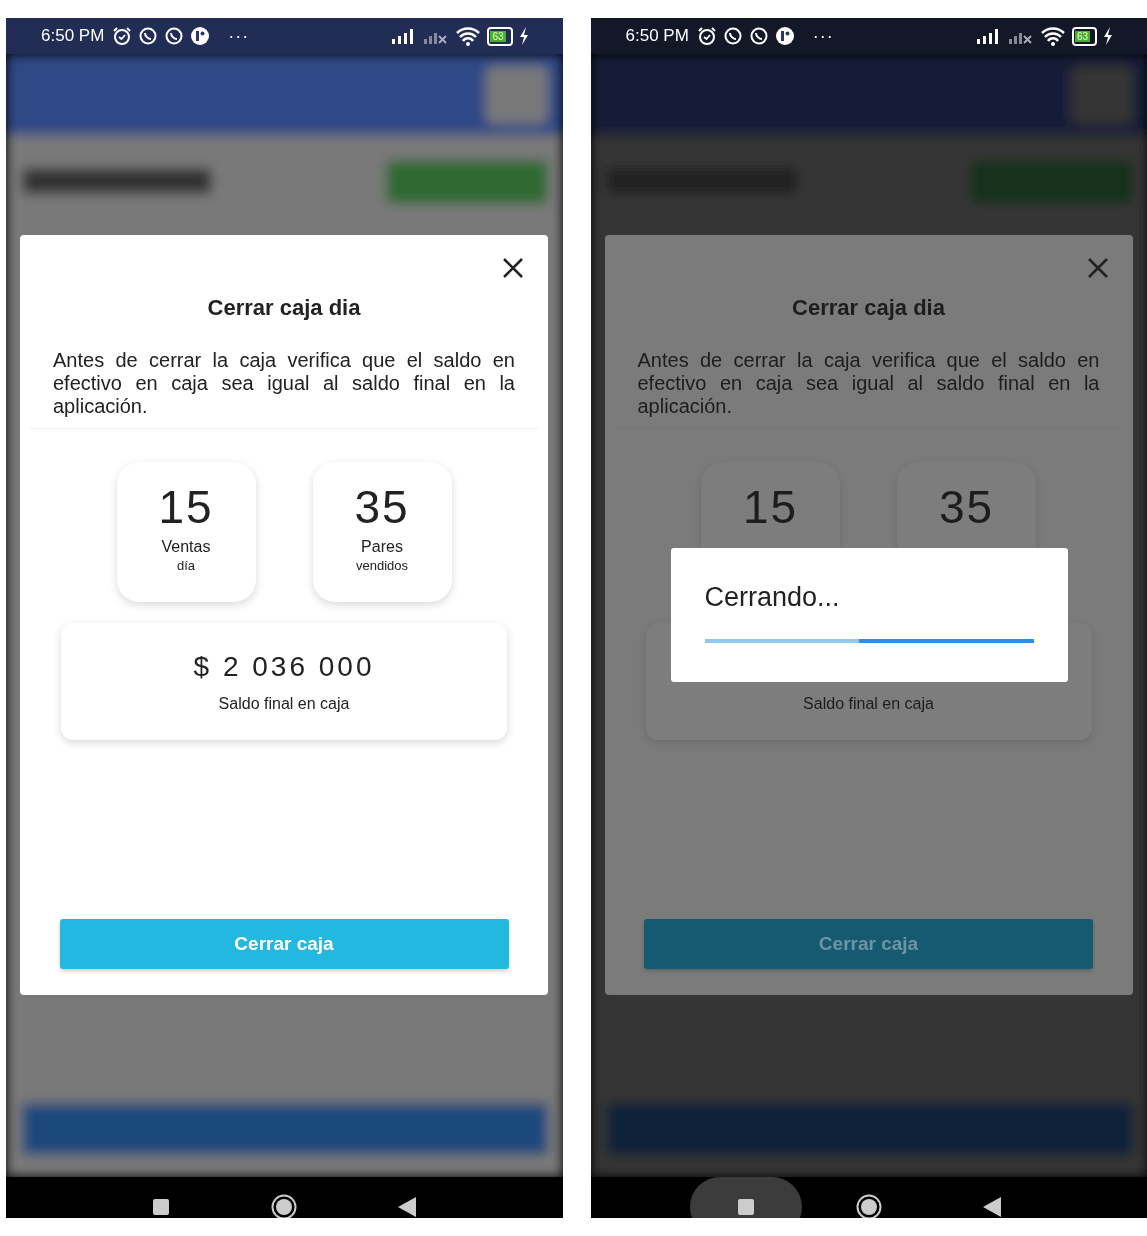 This screenshot has height=1236, width=1147. What do you see at coordinates (186, 547) in the screenshot?
I see `stat-label: Ventas` at bounding box center [186, 547].